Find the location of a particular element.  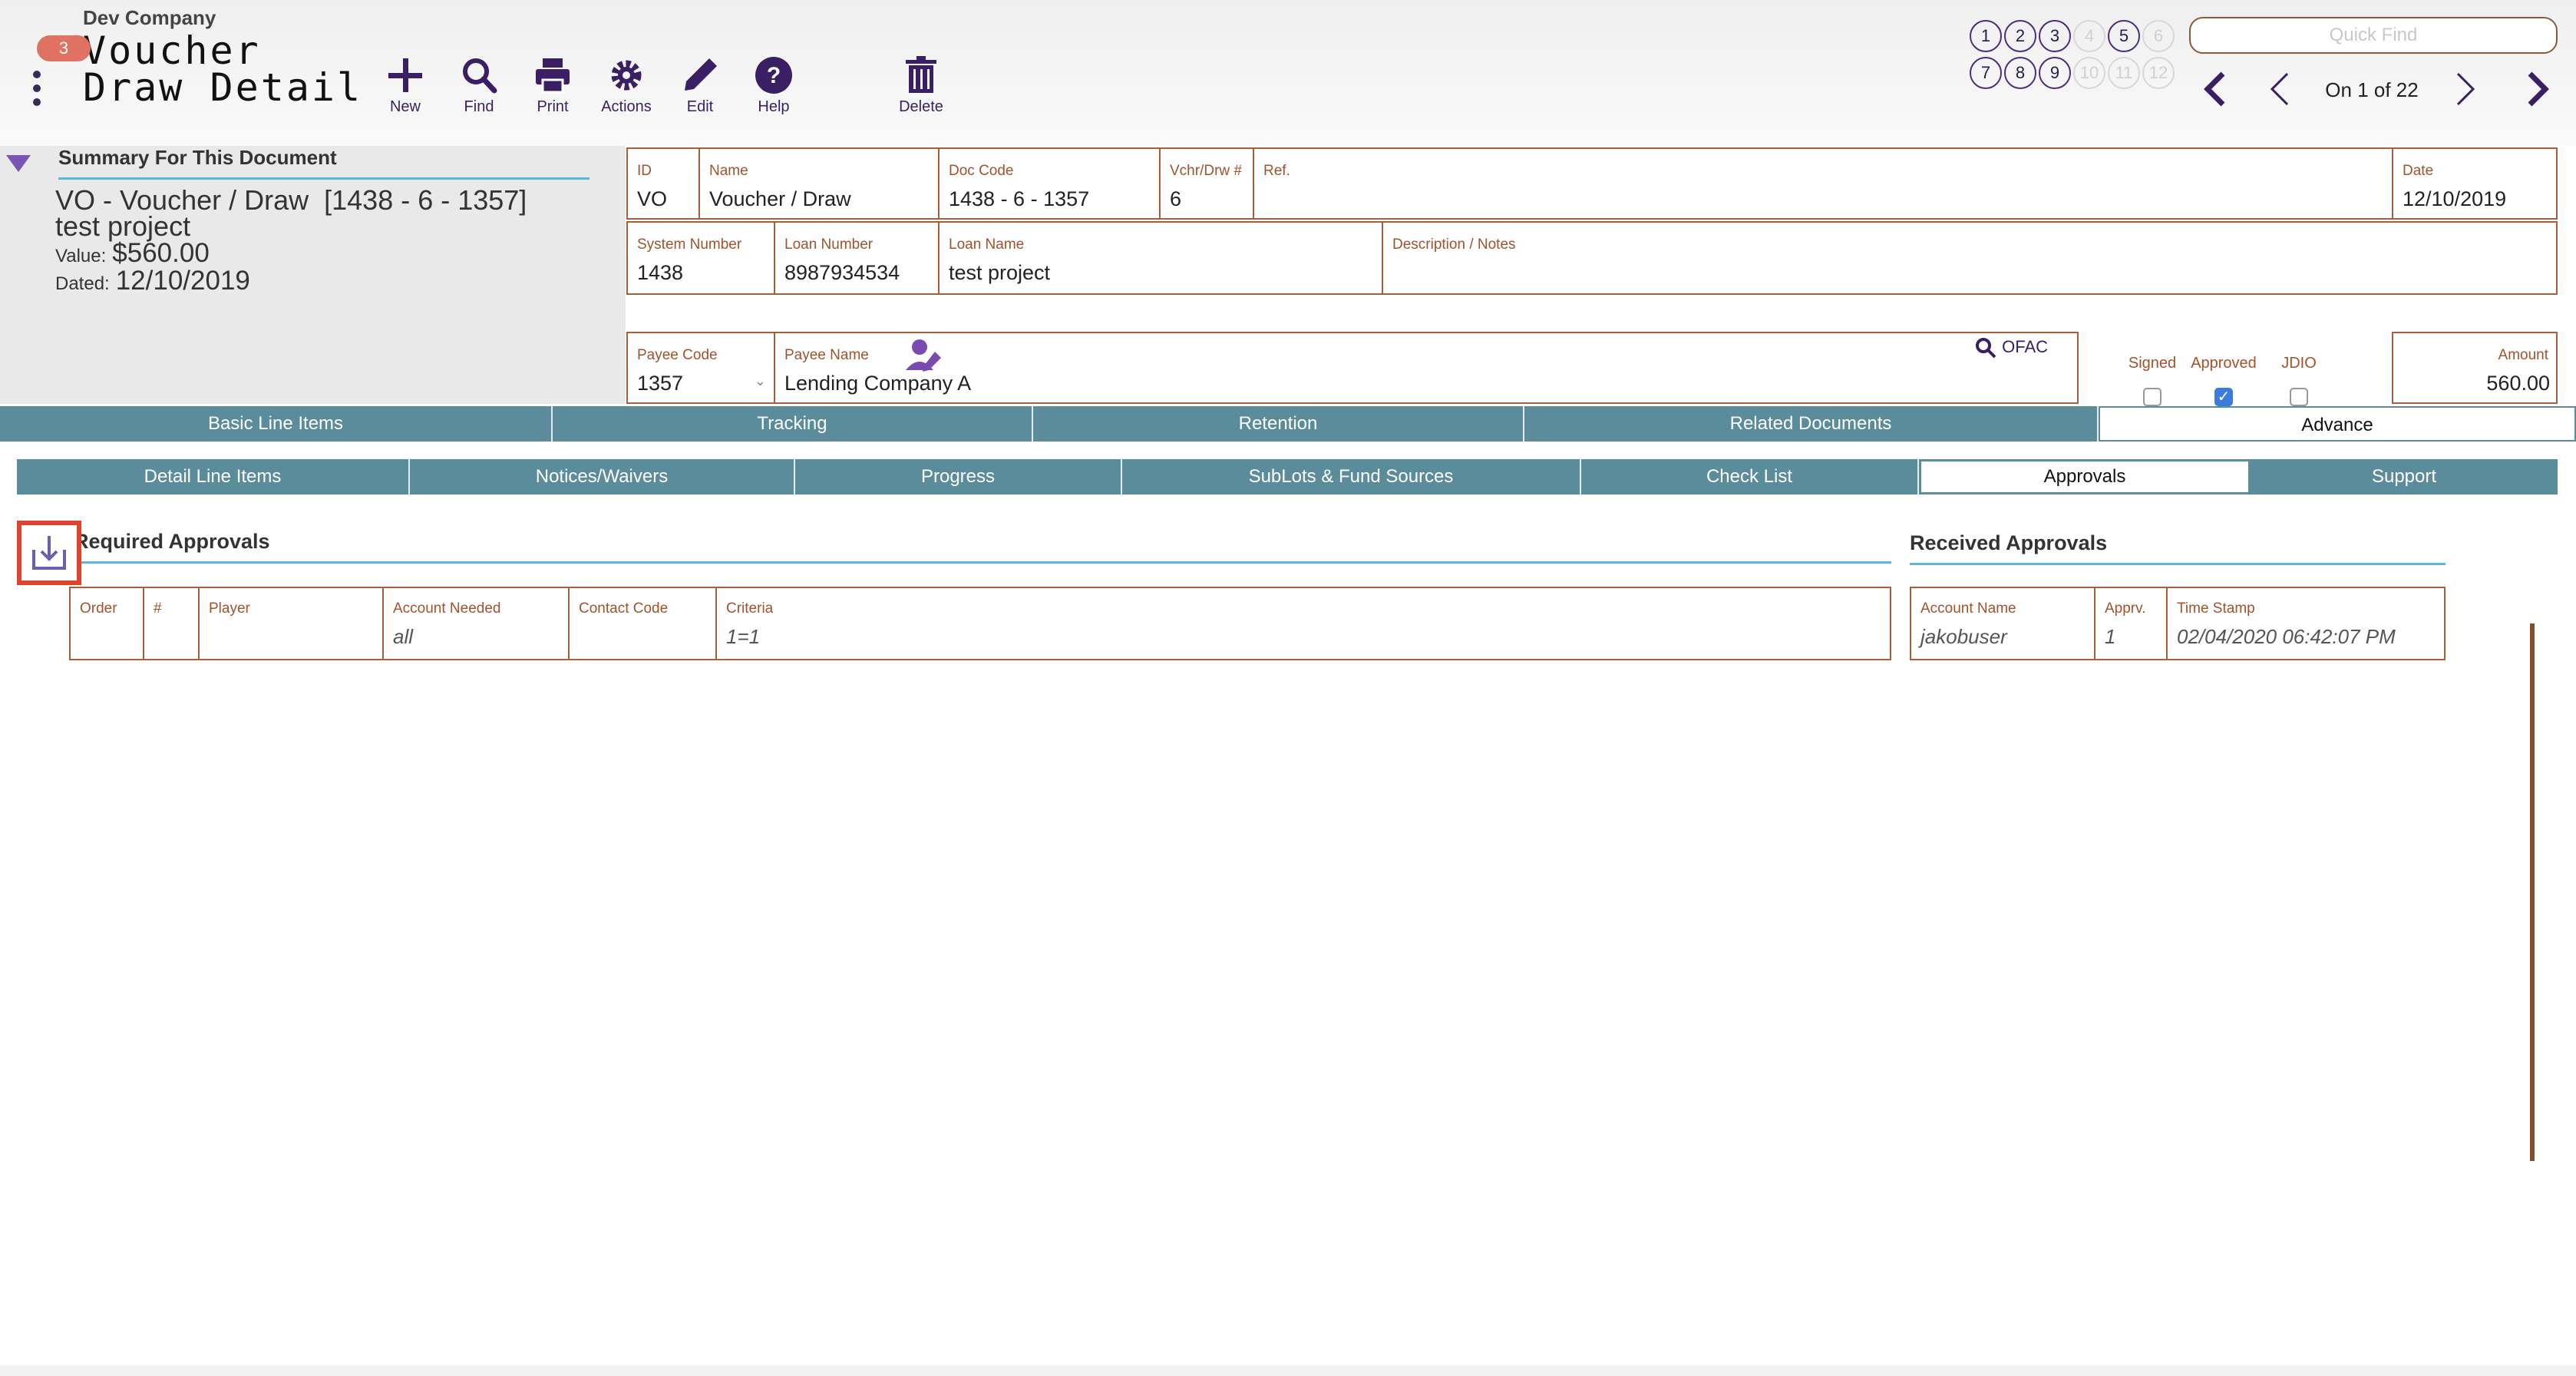

previous-record-button is located at coordinates (2280, 91).